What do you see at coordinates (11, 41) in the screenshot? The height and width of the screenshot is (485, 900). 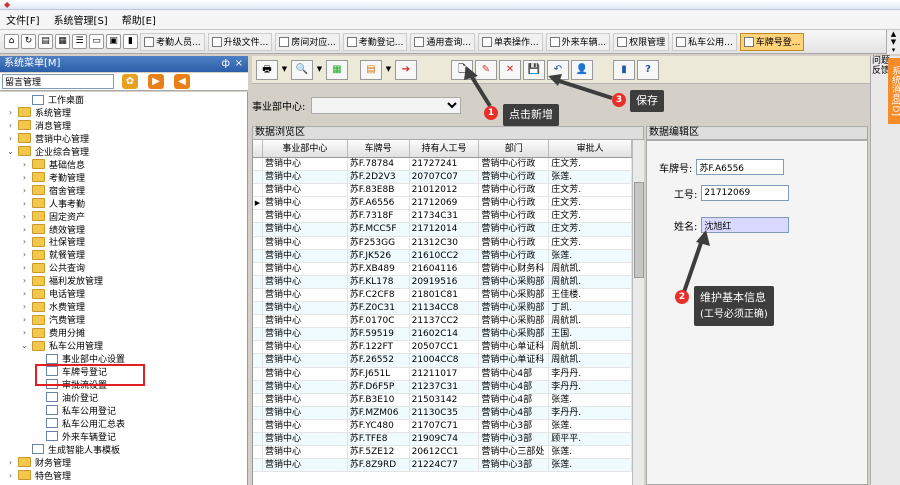 I see `home-icon: ⌂` at bounding box center [11, 41].